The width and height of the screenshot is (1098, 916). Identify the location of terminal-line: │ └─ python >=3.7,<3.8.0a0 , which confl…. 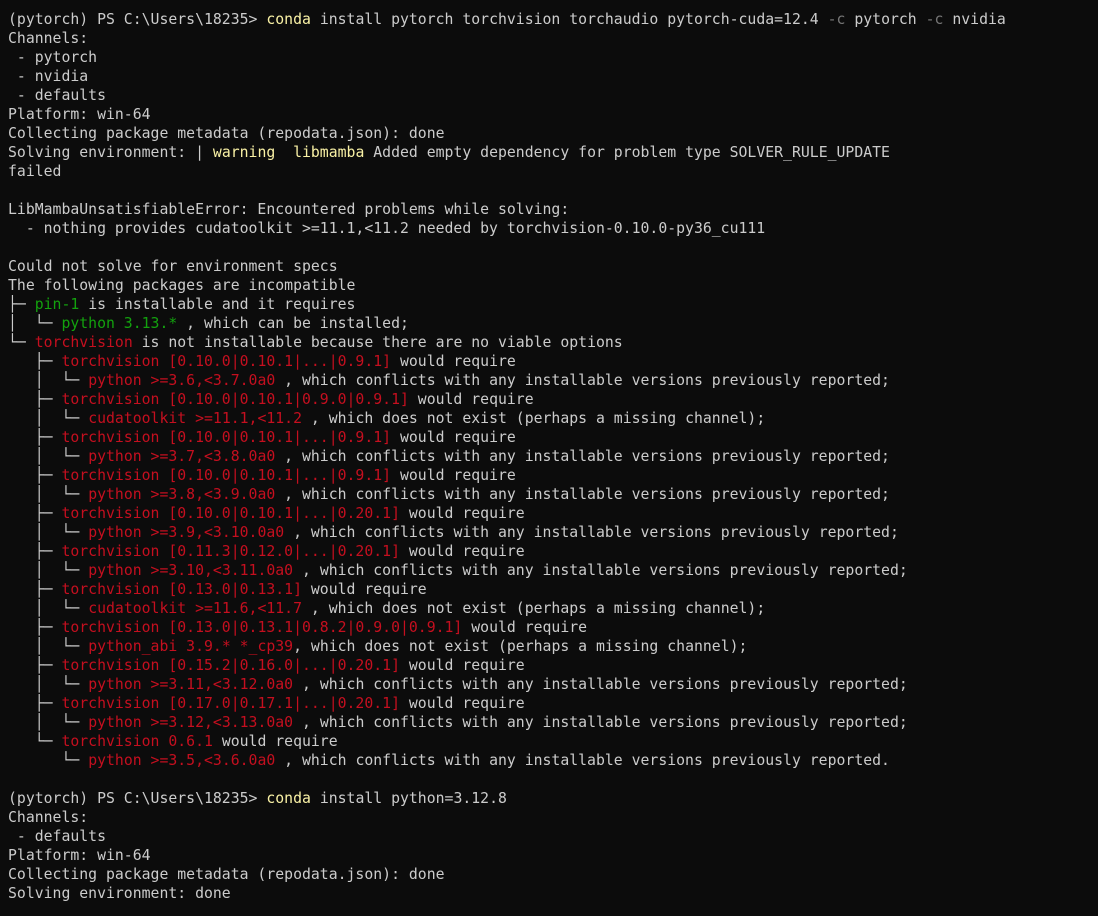
(553, 456).